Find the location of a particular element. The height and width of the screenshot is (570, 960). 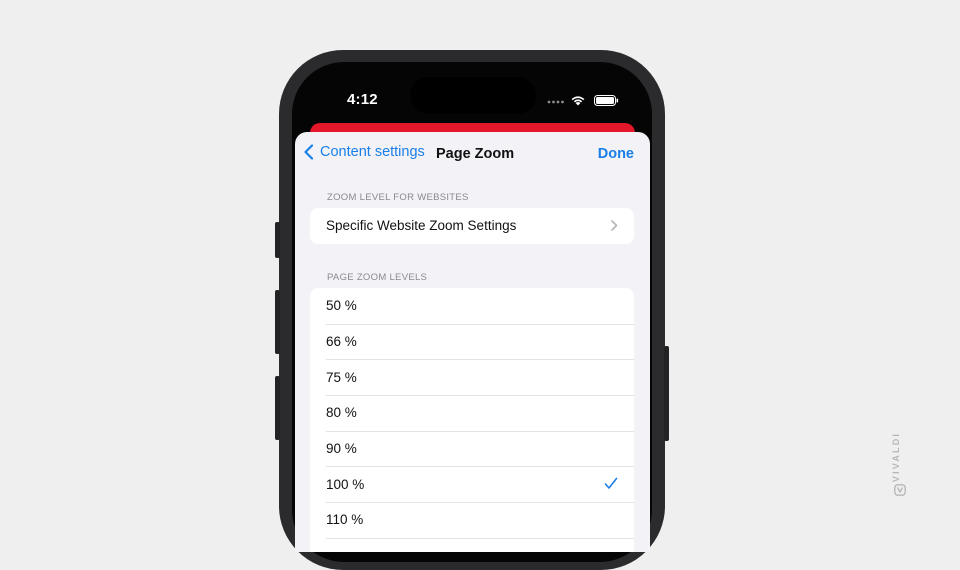

section-header-zoom-level: ZOOM LEVEL FOR WEBSITES is located at coordinates (398, 197).